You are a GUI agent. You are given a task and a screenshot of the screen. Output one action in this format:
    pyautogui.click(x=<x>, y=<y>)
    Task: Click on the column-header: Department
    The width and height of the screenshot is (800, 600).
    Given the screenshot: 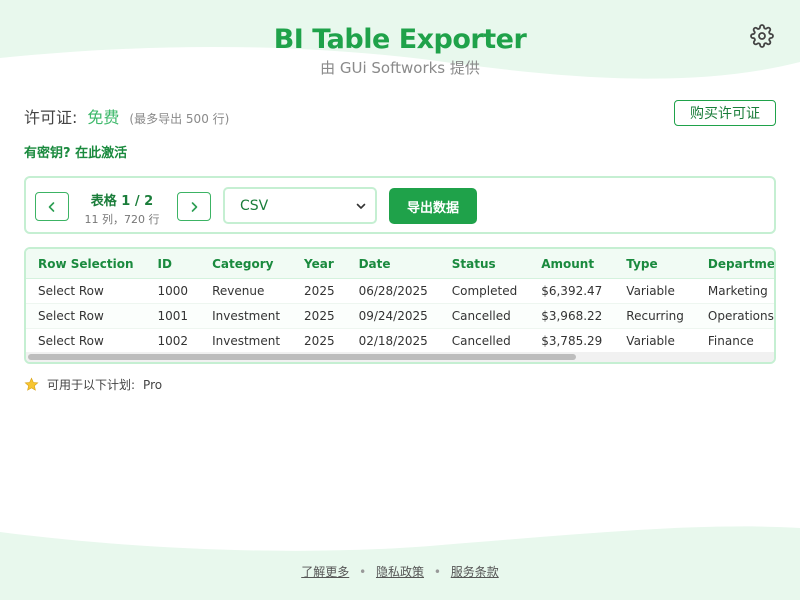 What is the action you would take?
    pyautogui.click(x=734, y=264)
    